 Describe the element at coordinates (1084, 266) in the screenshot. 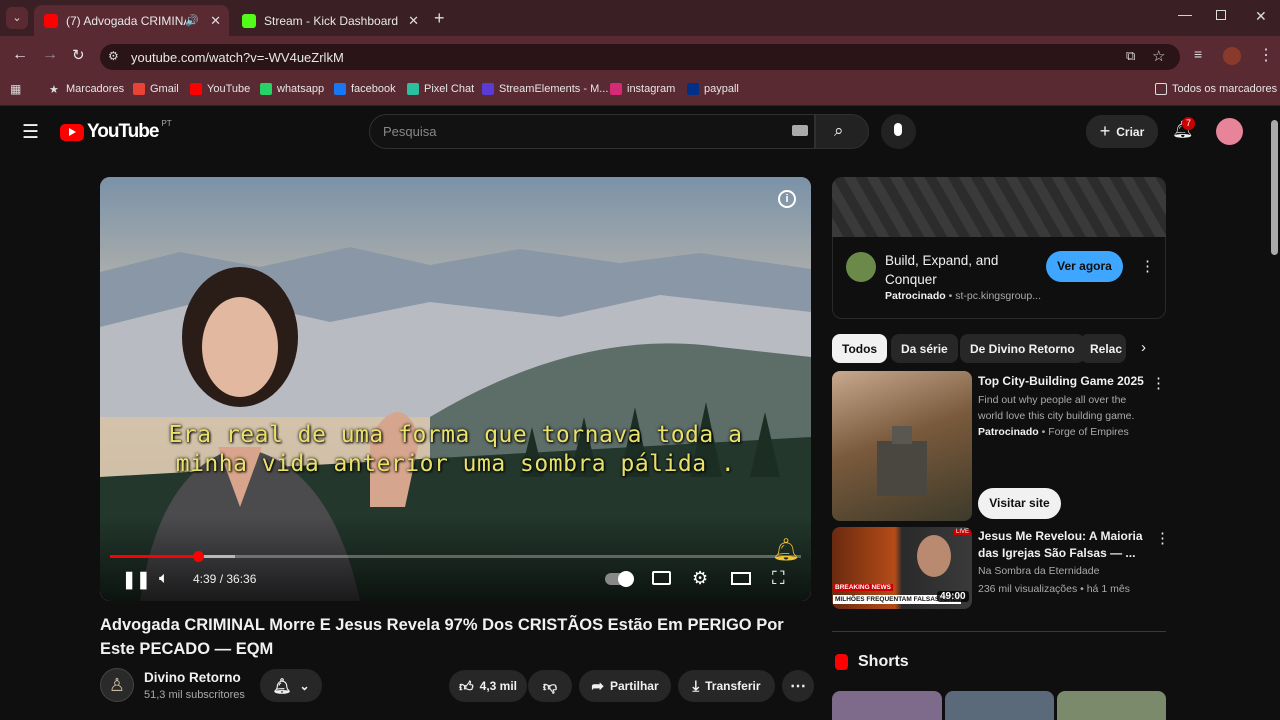

I see `ad-cta-button: Ver agora` at that location.